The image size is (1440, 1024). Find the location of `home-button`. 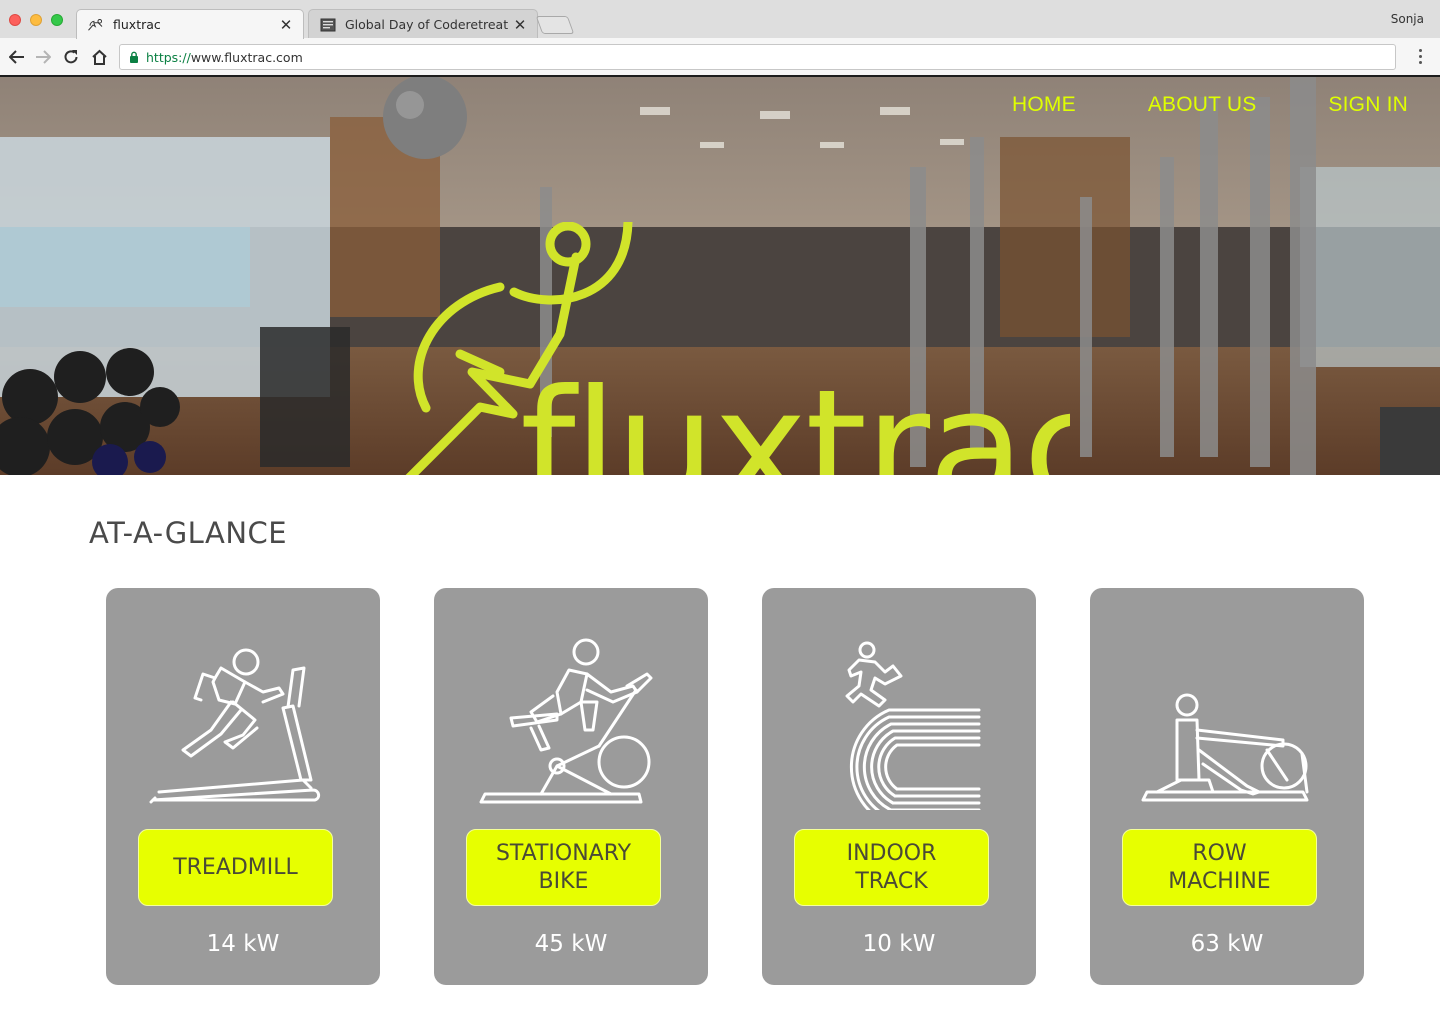

home-button is located at coordinates (99, 57).